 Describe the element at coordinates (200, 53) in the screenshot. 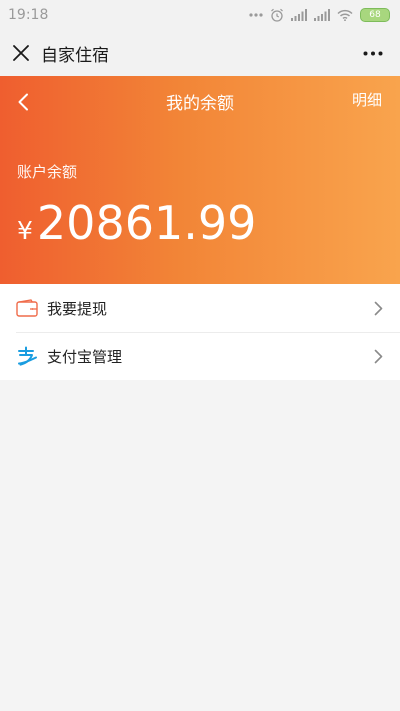

I see `mini-program-title-bar: 自家住宿` at that location.